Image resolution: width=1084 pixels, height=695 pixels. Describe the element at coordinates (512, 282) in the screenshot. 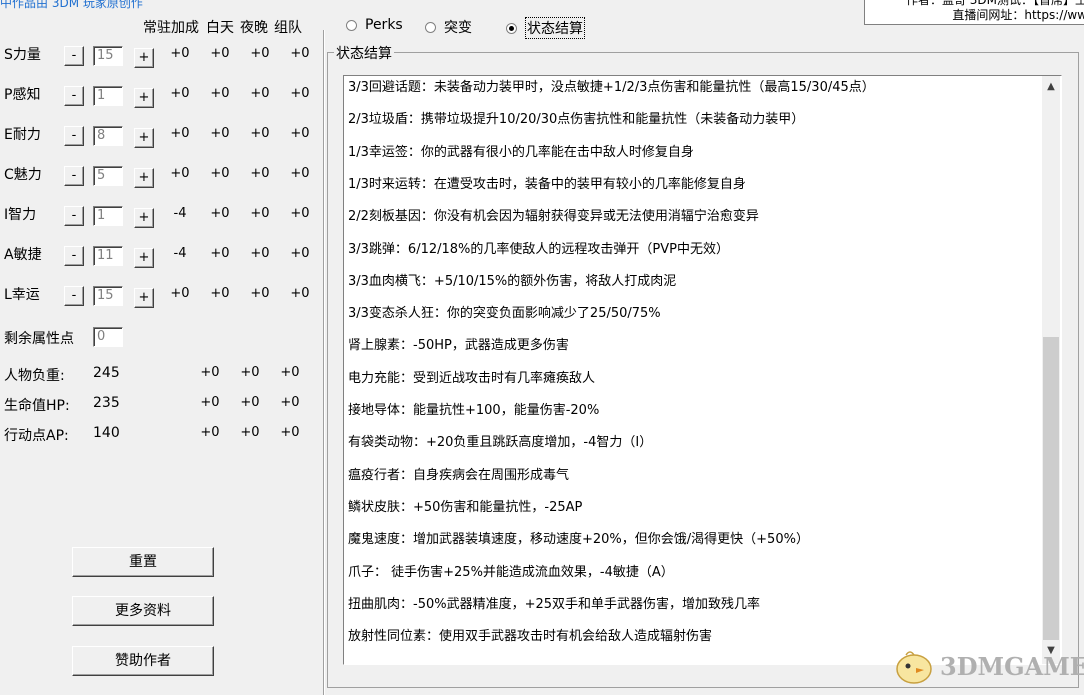

I see `list-item: 3/3血肉横飞：+5/10/15%的额外伤害，将敌人打成肉泥` at that location.